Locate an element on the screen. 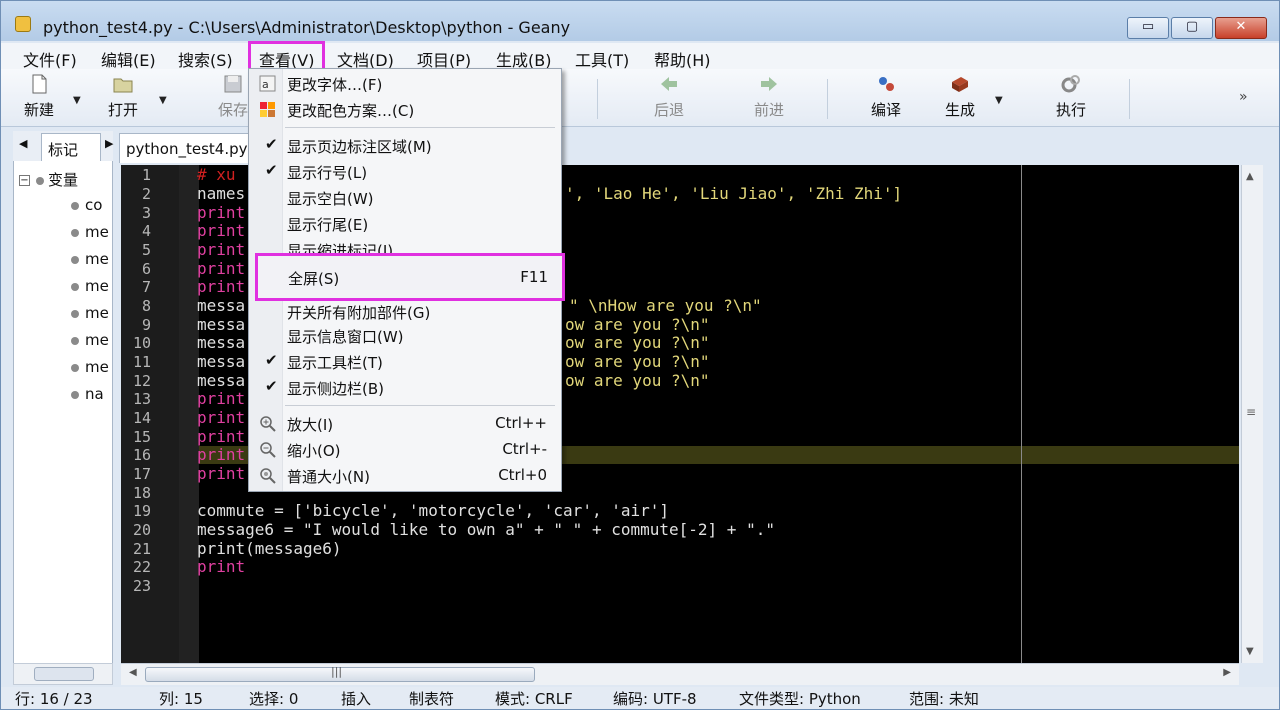 The width and height of the screenshot is (1280, 720). menu-edit: 编辑(E) is located at coordinates (128, 59).